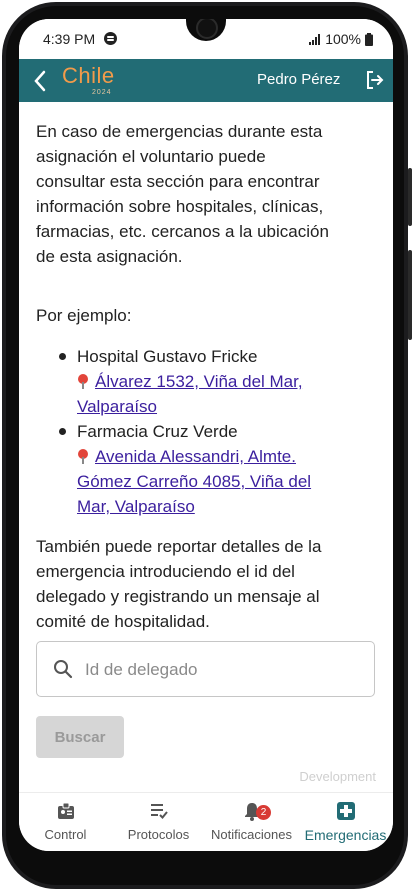  I want to click on nav-label: Protocolos, so click(158, 834).